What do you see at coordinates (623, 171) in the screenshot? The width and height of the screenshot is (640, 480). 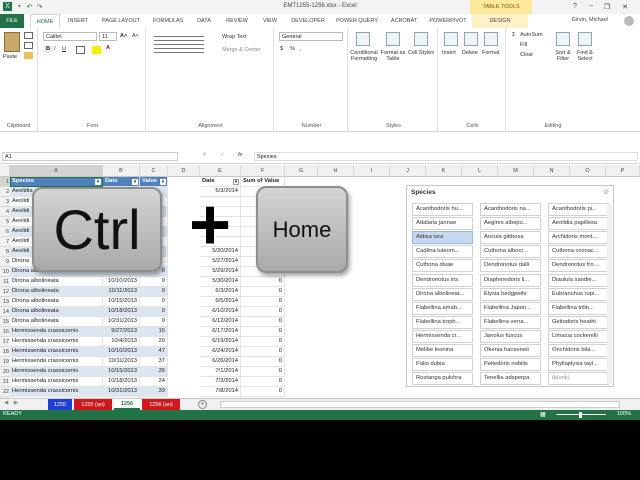 I see `column-header: P` at bounding box center [623, 171].